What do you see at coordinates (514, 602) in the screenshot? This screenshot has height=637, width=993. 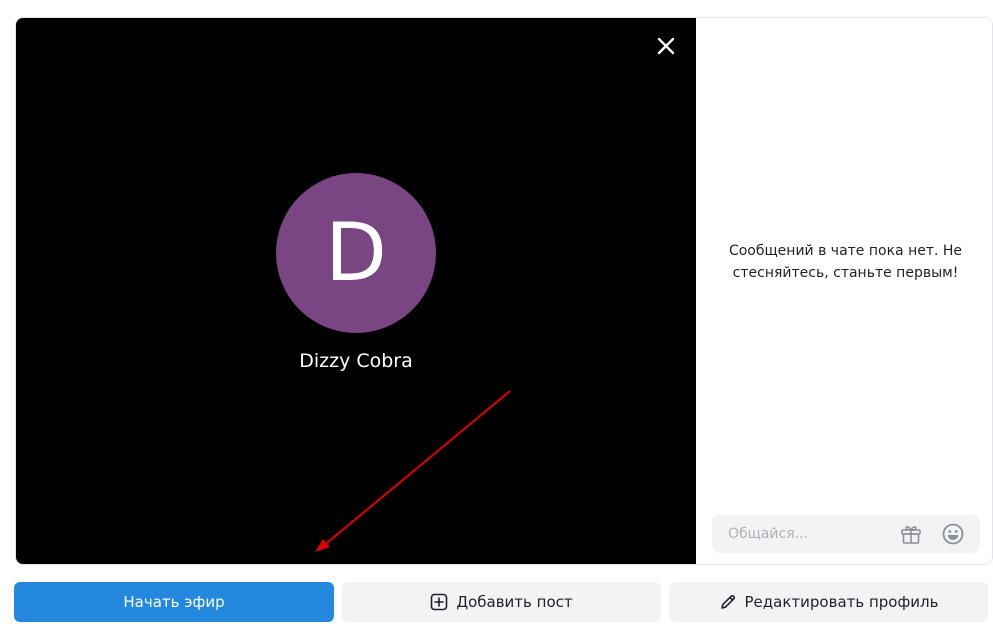 I see `add-post-label: Добавить пост` at bounding box center [514, 602].